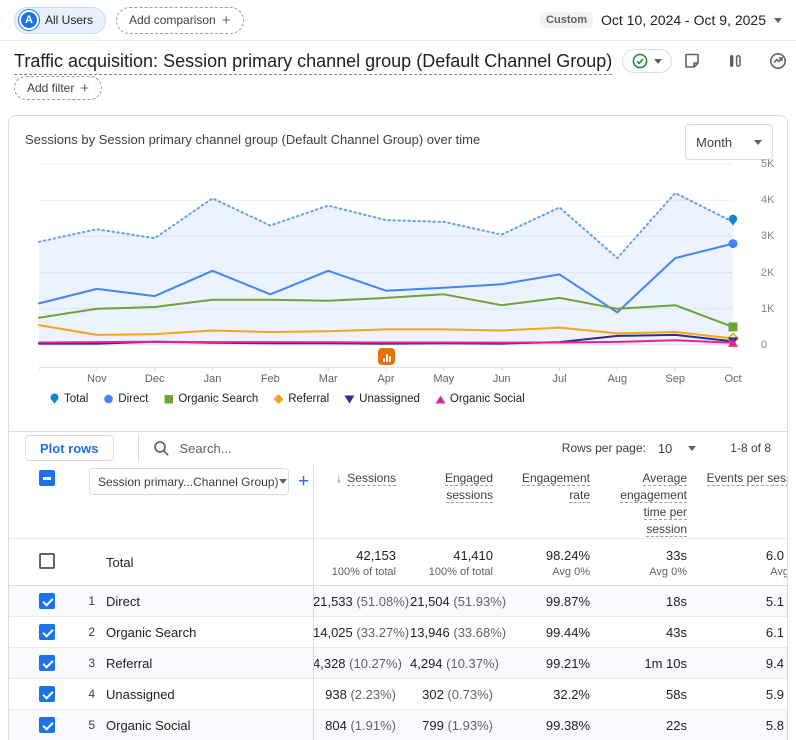  I want to click on channel-name: Organic Search, so click(151, 632).